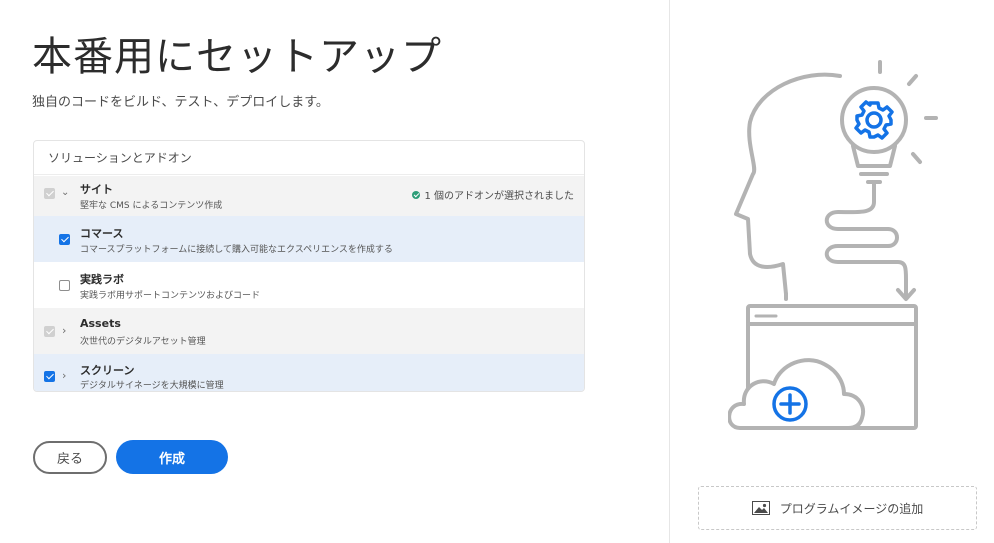 The height and width of the screenshot is (543, 994). I want to click on add-program-image-button: プログラムイメージの追加, so click(837, 508).